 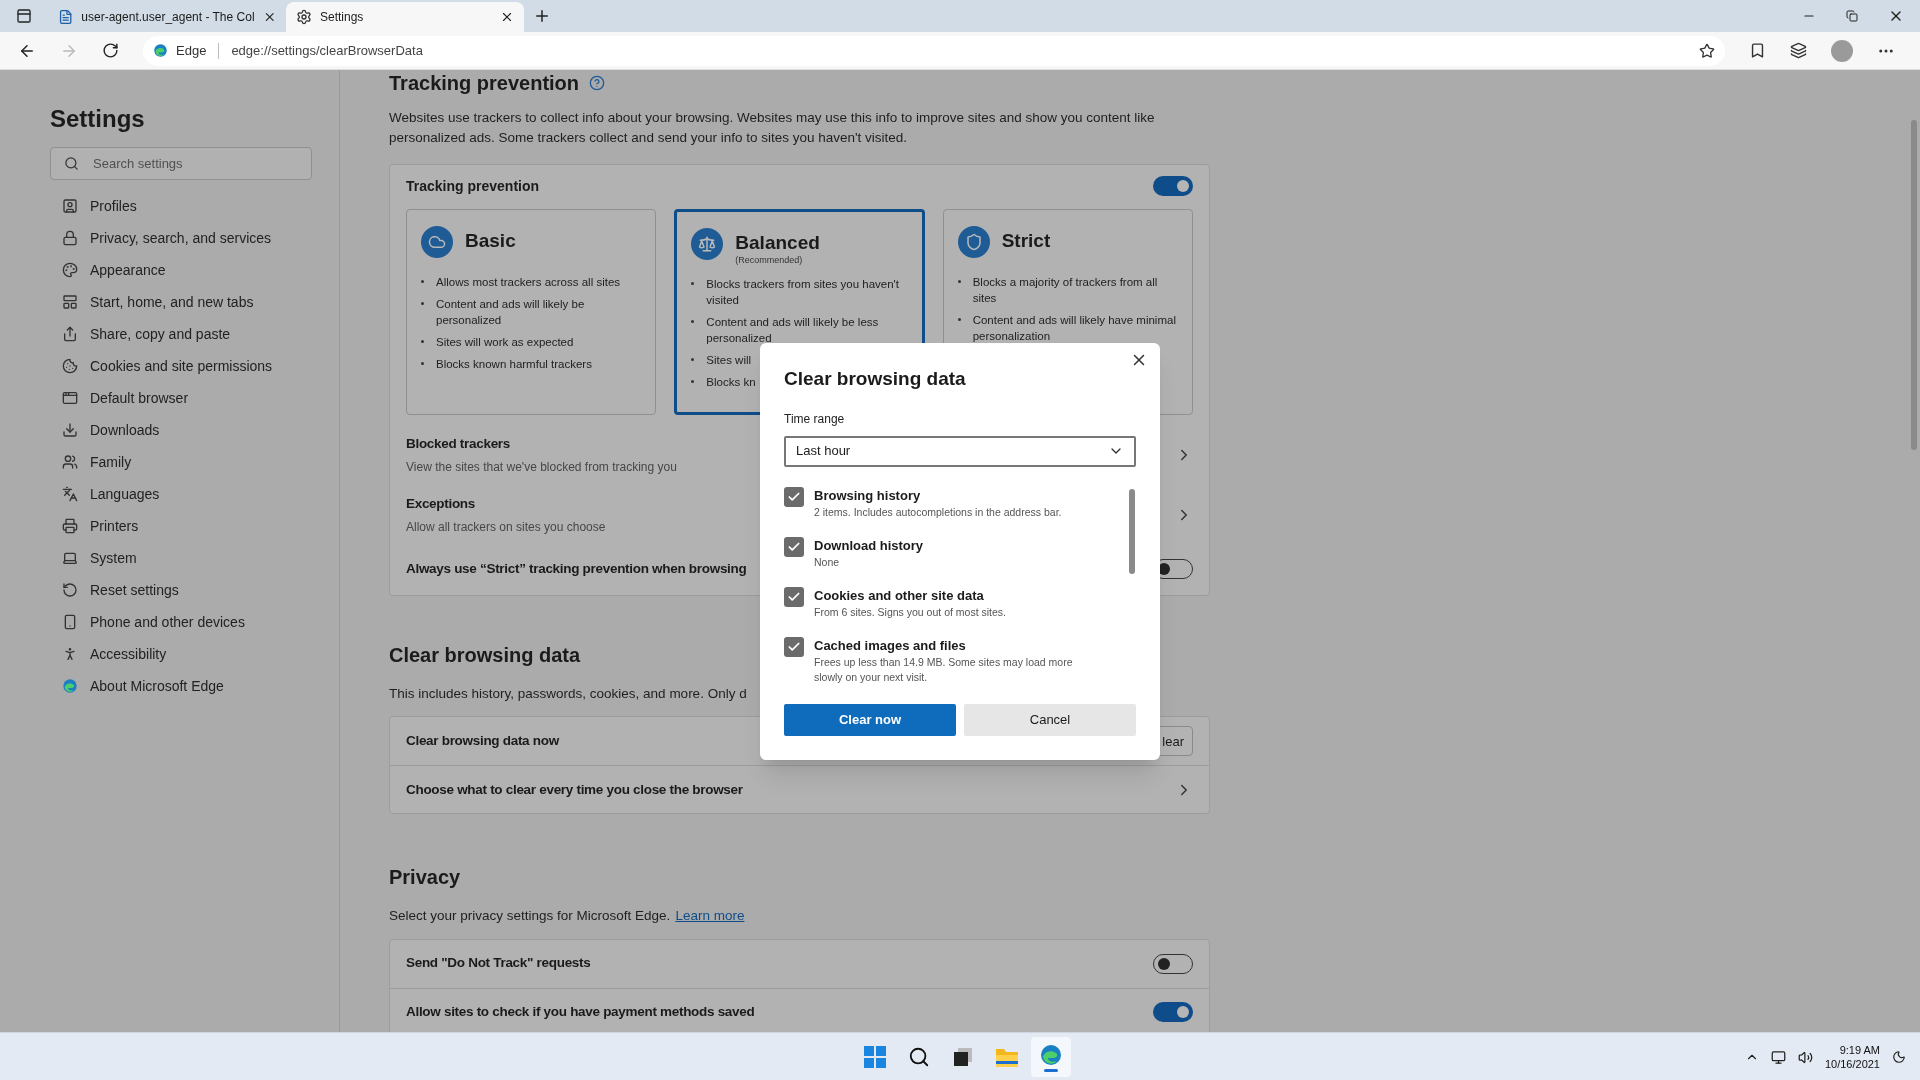 I want to click on option-bullet: Blocks known harmful trackers, so click(x=514, y=364).